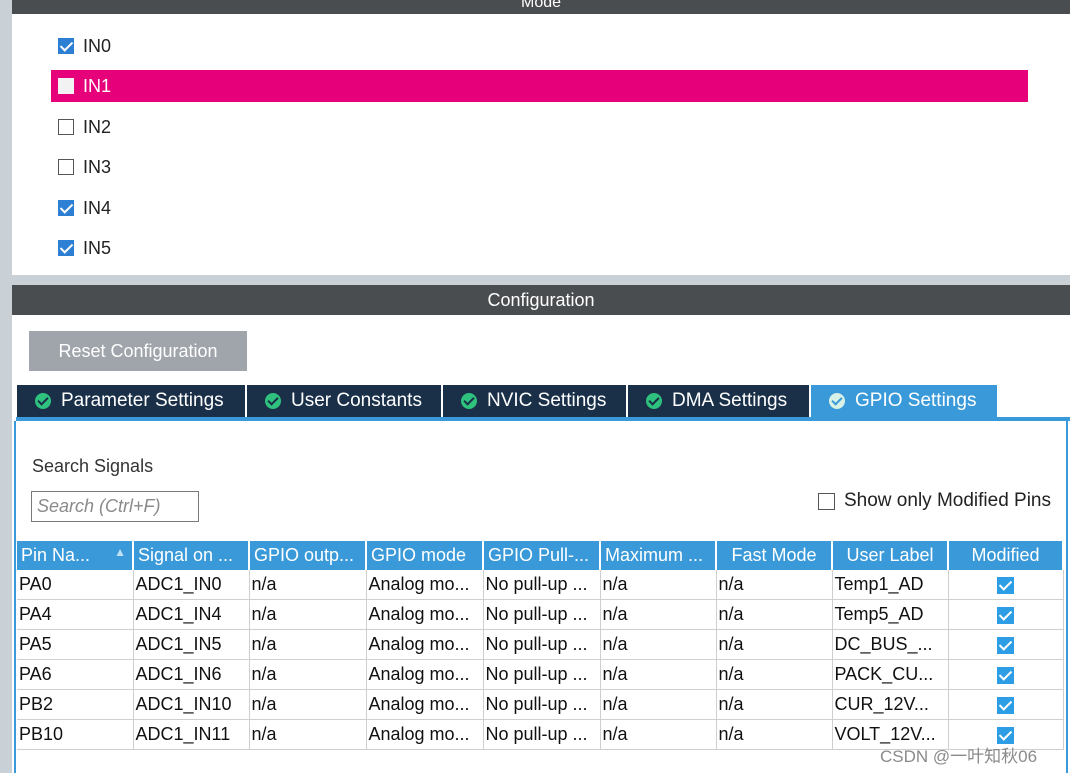 The image size is (1070, 773). What do you see at coordinates (425, 555) in the screenshot?
I see `column-header-gpio-mode: GPIO mode` at bounding box center [425, 555].